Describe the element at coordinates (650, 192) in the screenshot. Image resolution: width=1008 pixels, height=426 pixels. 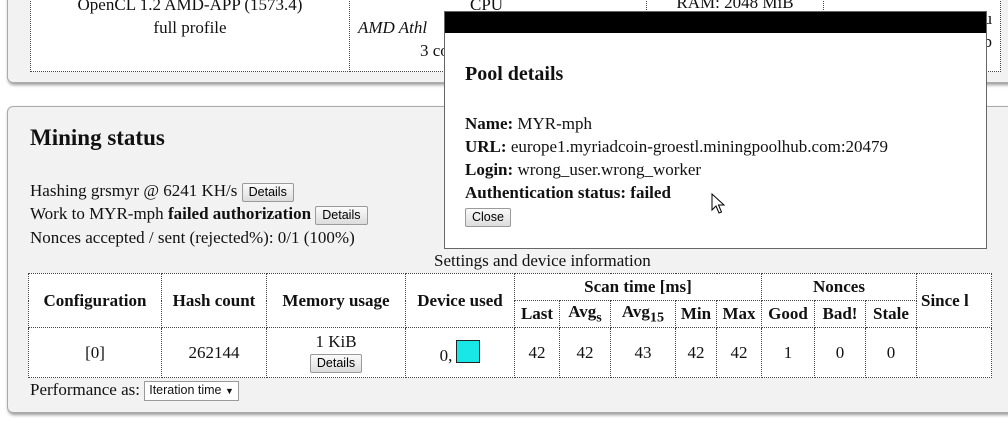
I see `pool-auth-value: failed` at that location.